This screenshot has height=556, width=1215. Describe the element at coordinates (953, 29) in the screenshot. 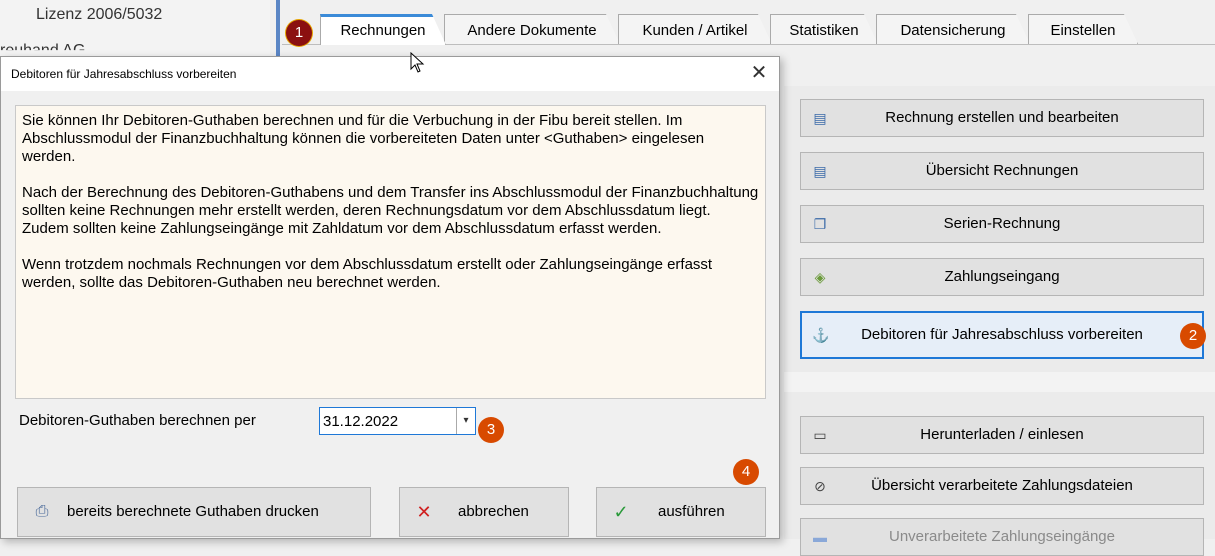

I see `tab-datensicherung: Datensicherung` at that location.